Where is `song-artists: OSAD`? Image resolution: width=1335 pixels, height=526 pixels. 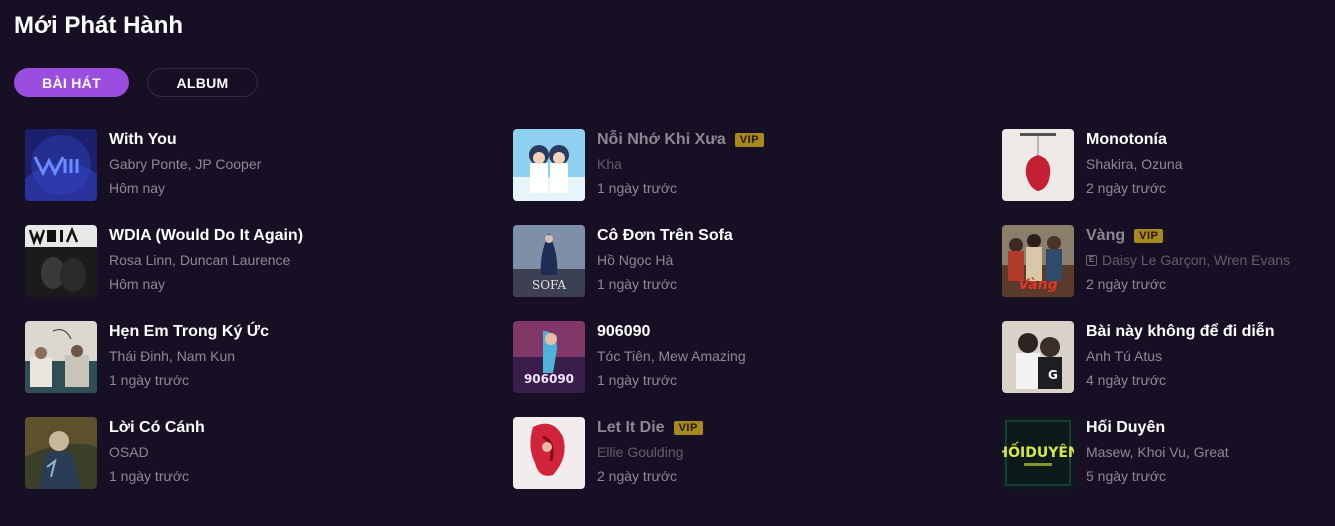 song-artists: OSAD is located at coordinates (297, 452).